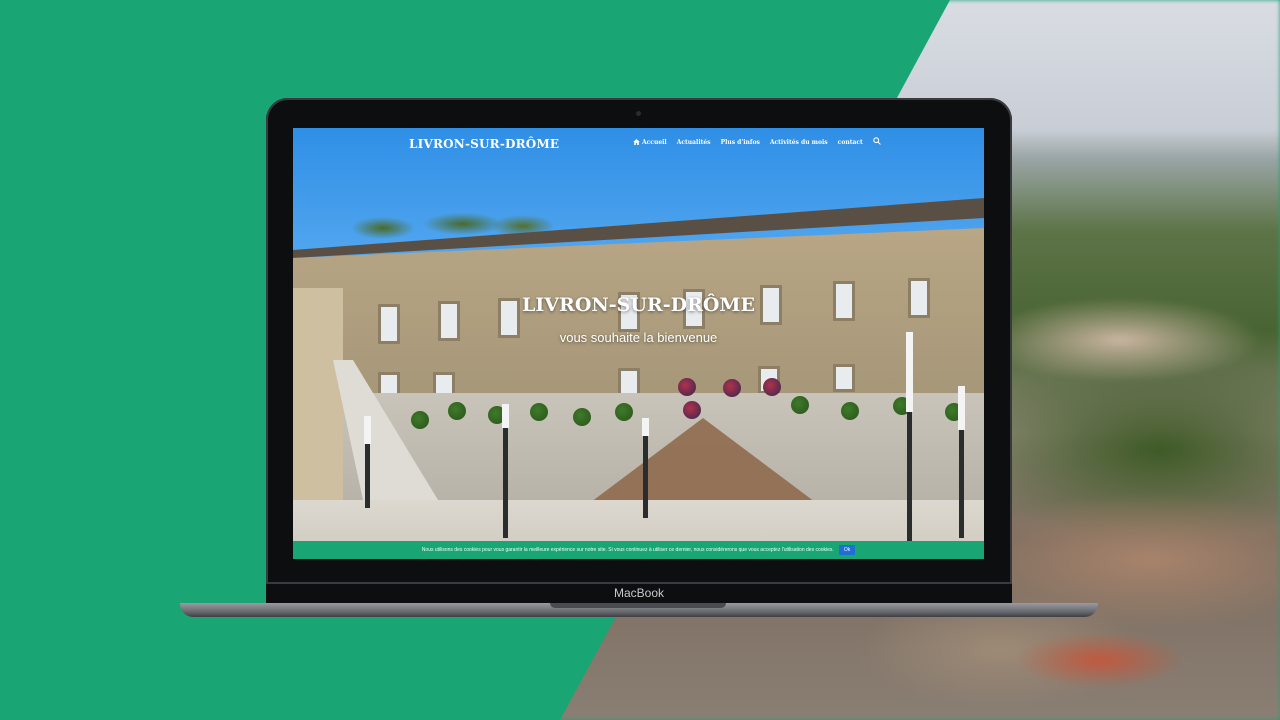 The height and width of the screenshot is (720, 1280). What do you see at coordinates (694, 142) in the screenshot?
I see `nav-item-actualites: Actualités` at bounding box center [694, 142].